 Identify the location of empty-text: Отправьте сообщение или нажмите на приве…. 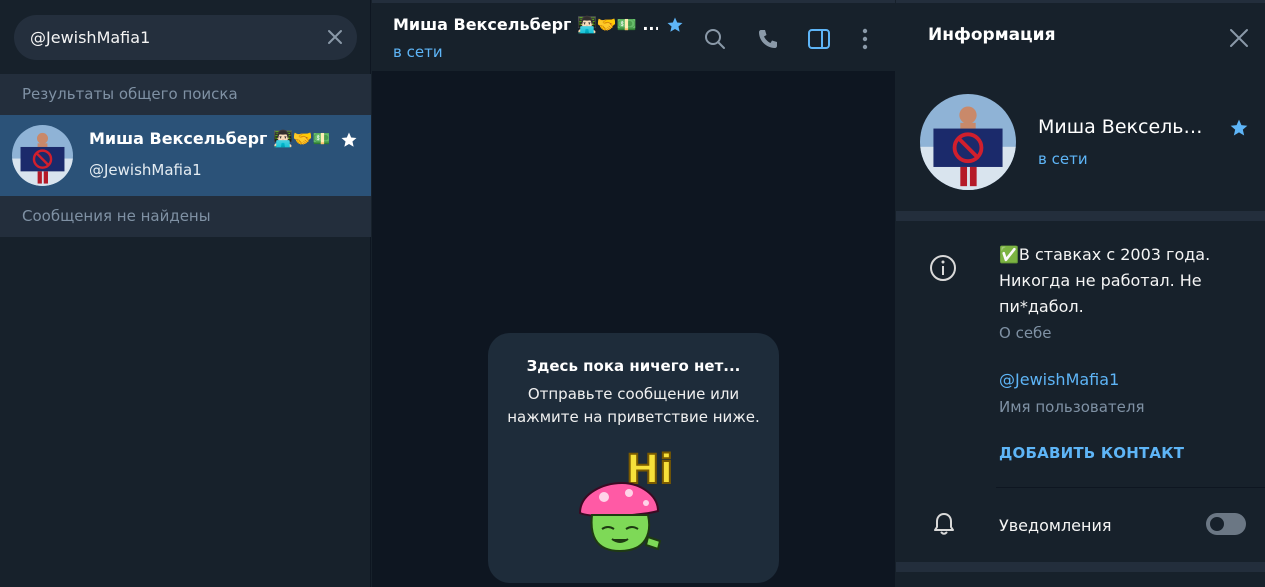
(633, 405).